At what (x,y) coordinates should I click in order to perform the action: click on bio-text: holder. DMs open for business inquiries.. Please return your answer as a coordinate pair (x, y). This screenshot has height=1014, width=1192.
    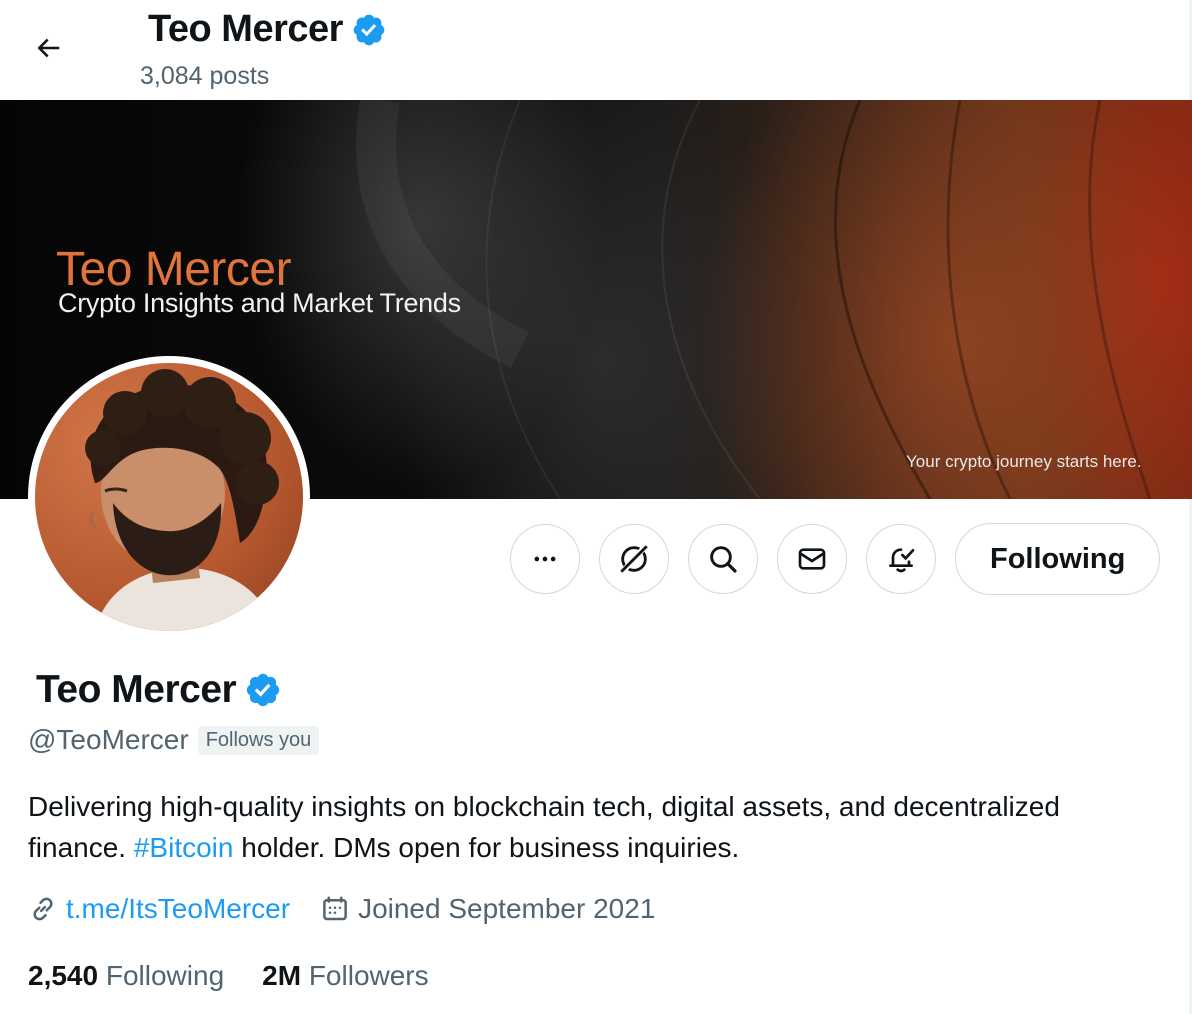
    Looking at the image, I should click on (486, 847).